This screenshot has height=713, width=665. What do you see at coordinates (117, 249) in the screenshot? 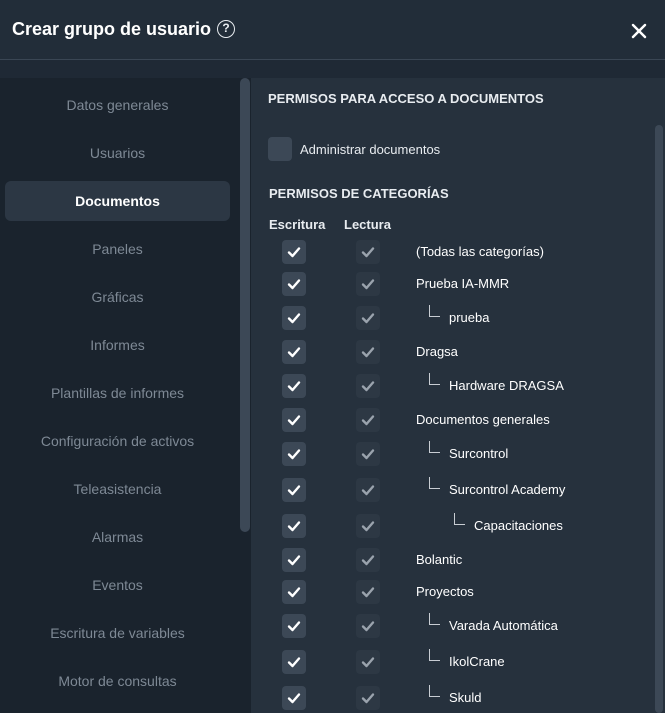
I see `sidebar-item-paneles: Paneles` at bounding box center [117, 249].